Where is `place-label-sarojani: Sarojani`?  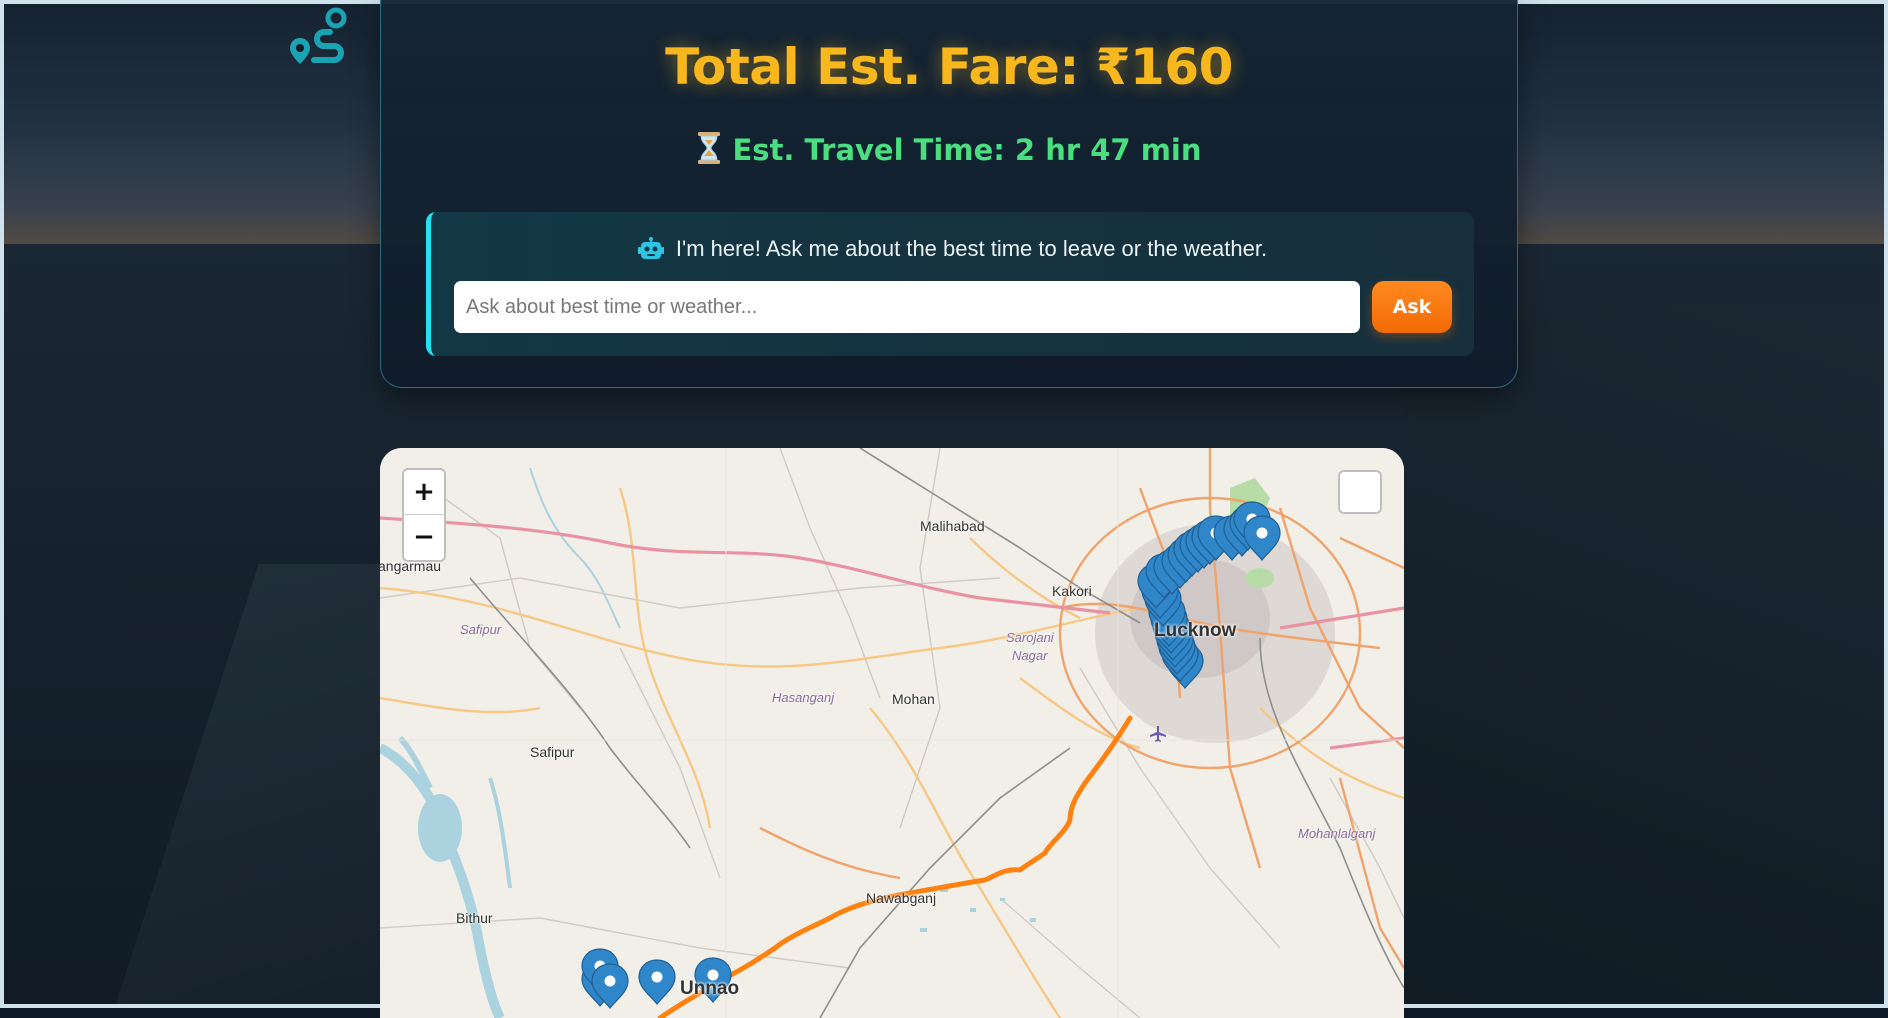
place-label-sarojani: Sarojani is located at coordinates (1030, 637).